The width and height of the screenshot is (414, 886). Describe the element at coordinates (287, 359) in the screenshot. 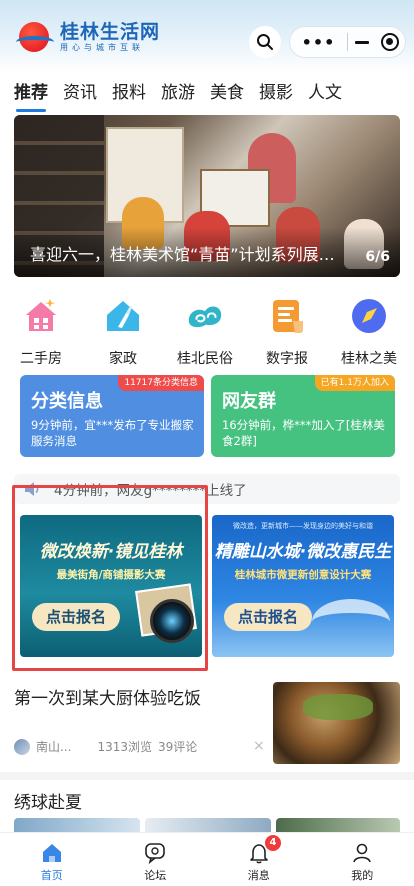

I see `category-label: 数字报` at that location.